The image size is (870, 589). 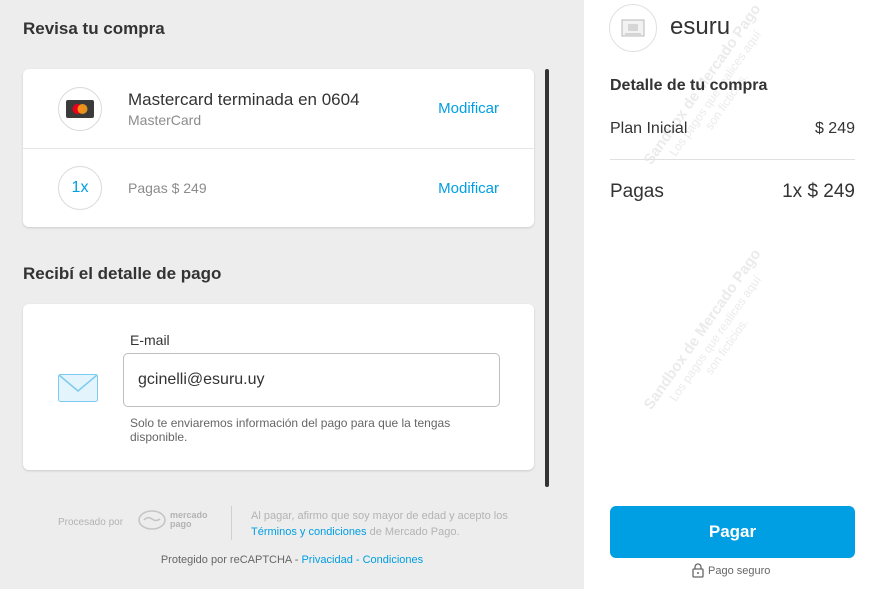 I want to click on mp-logo-line2: pago, so click(x=181, y=524).